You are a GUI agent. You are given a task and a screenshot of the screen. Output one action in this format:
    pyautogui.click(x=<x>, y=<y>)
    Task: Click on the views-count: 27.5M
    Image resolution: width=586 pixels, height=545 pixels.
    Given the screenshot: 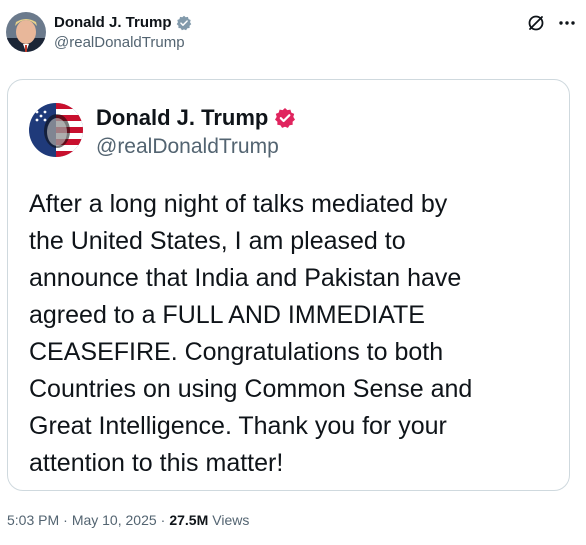 What is the action you would take?
    pyautogui.click(x=188, y=520)
    